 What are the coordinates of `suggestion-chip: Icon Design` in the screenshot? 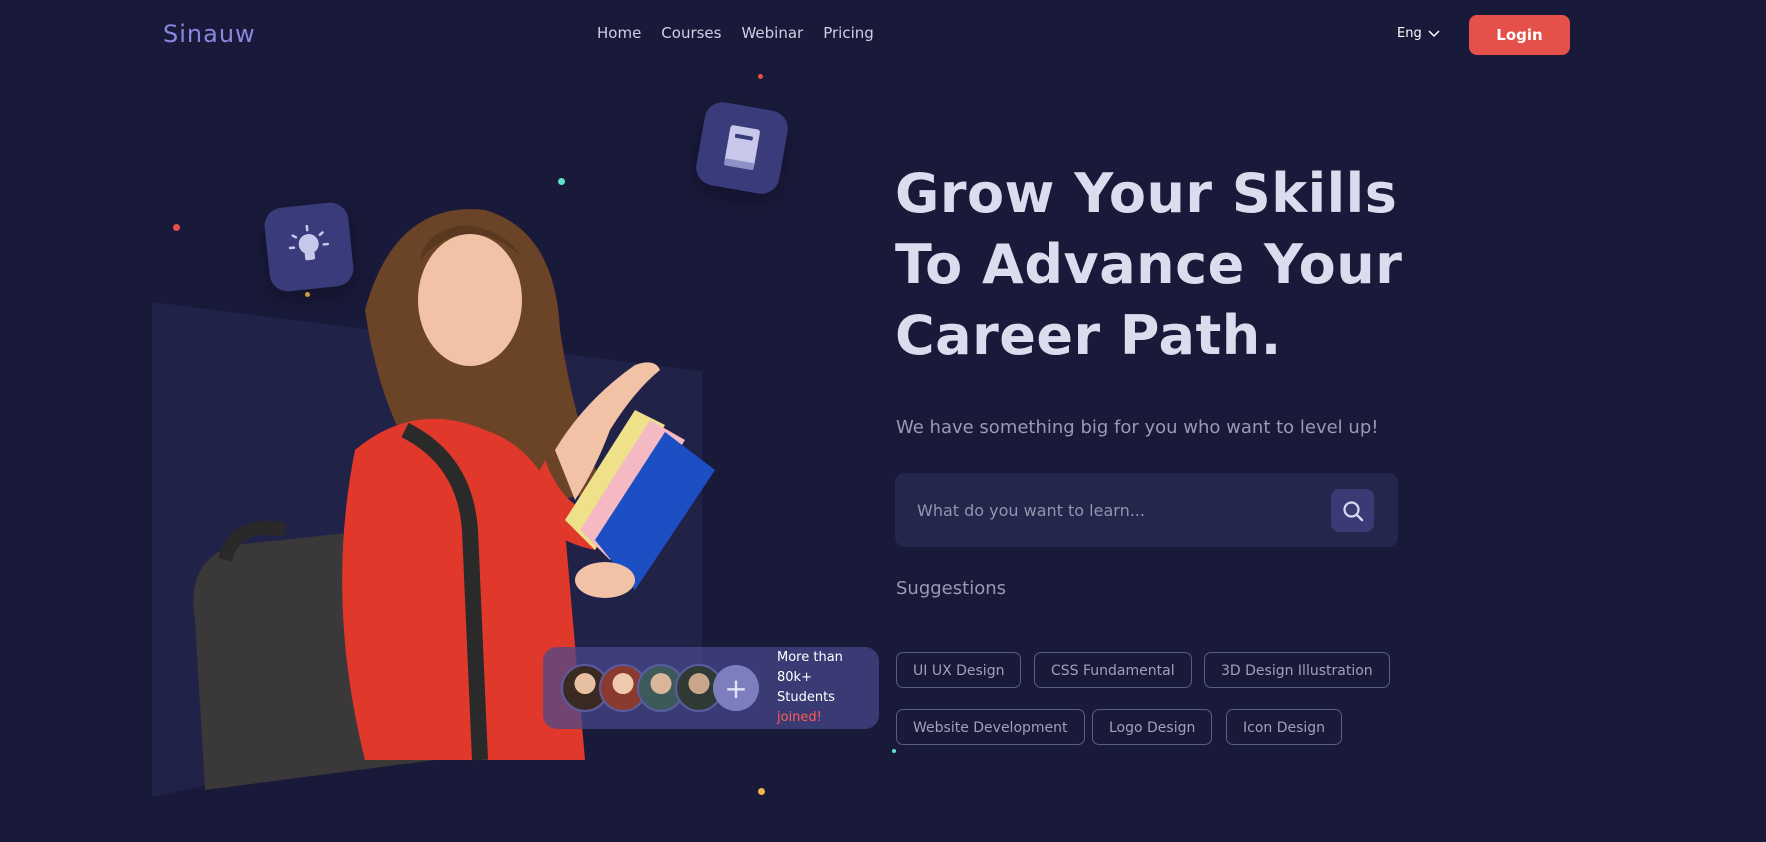 It's located at (1284, 727).